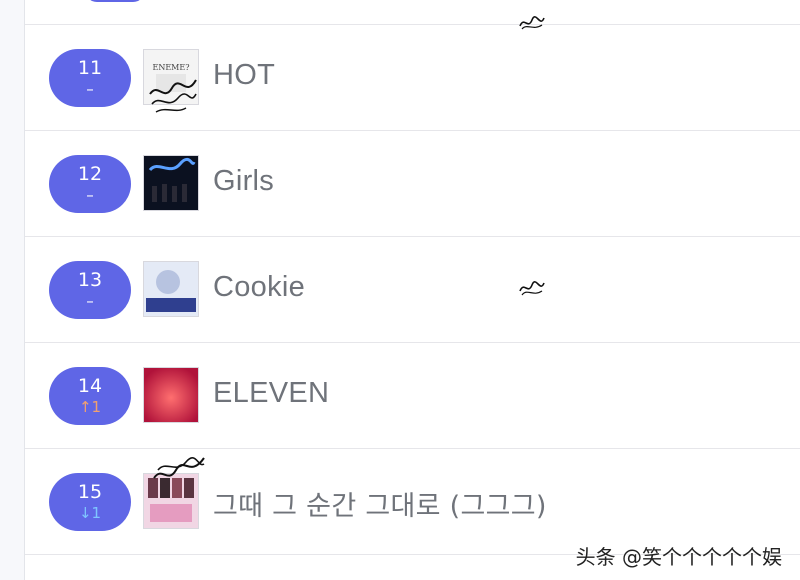 The height and width of the screenshot is (580, 800). I want to click on song-title: ELEVEN, so click(271, 393).